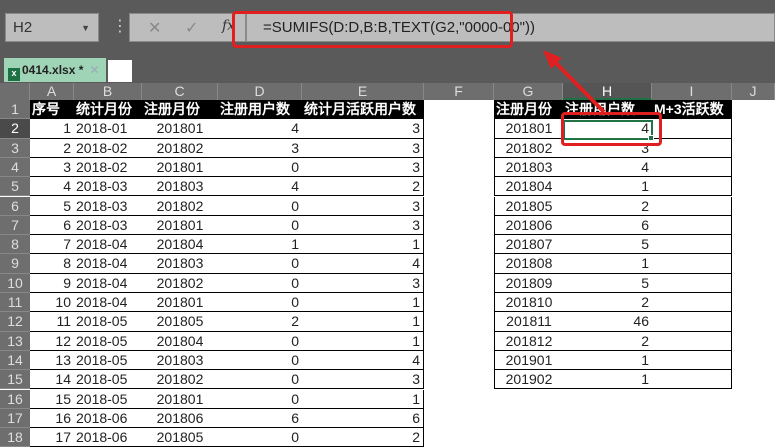 This screenshot has height=448, width=775. What do you see at coordinates (52, 110) in the screenshot?
I see `header-cell: 序号` at bounding box center [52, 110].